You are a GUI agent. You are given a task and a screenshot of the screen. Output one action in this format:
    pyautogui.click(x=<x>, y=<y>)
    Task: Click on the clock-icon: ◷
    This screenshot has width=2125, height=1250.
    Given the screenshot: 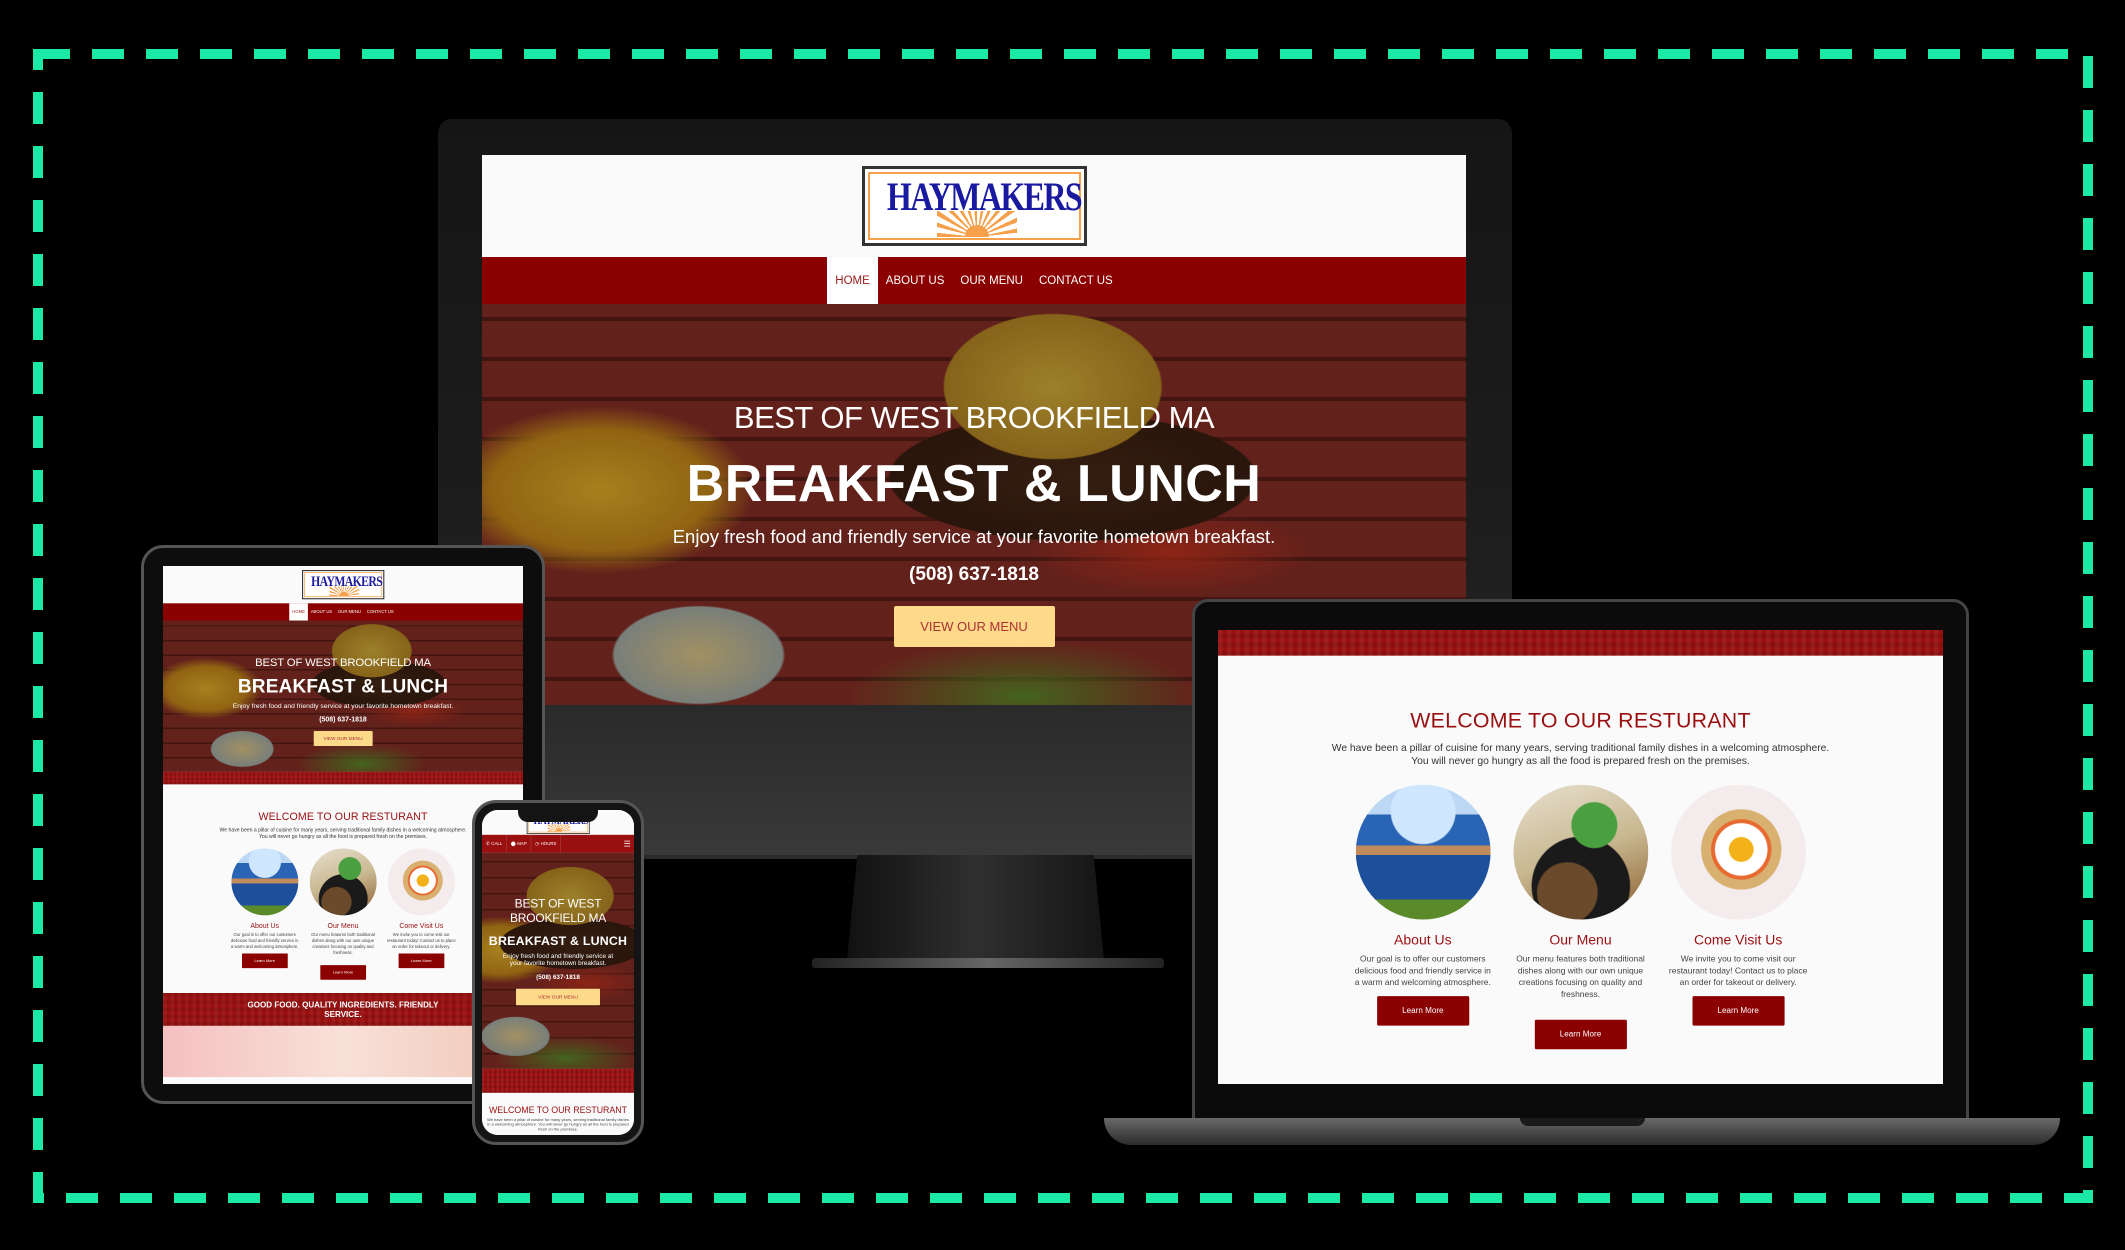 What is the action you would take?
    pyautogui.click(x=537, y=844)
    